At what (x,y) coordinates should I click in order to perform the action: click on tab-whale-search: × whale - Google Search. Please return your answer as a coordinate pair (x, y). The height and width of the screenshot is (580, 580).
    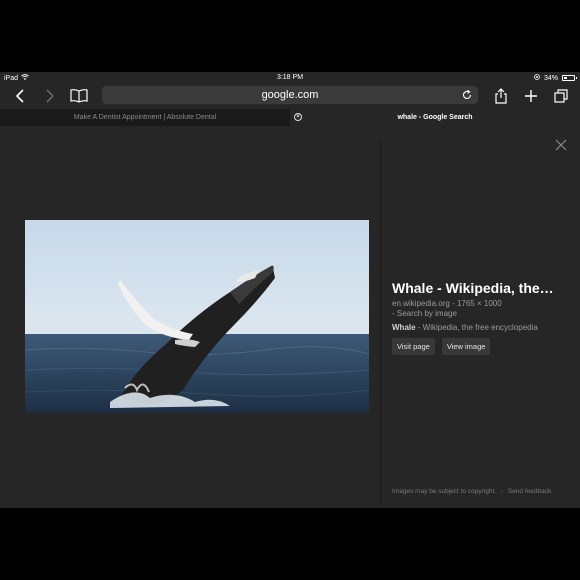
    Looking at the image, I should click on (435, 117).